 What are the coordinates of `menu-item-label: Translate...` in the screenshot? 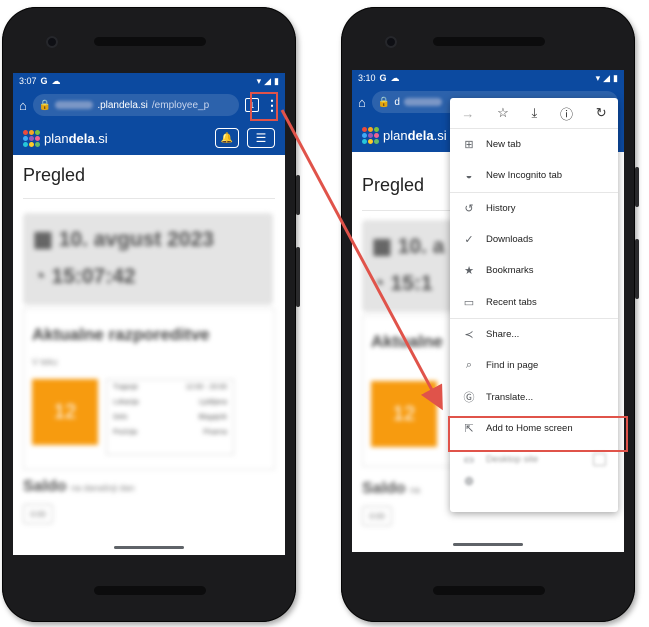 It's located at (510, 397).